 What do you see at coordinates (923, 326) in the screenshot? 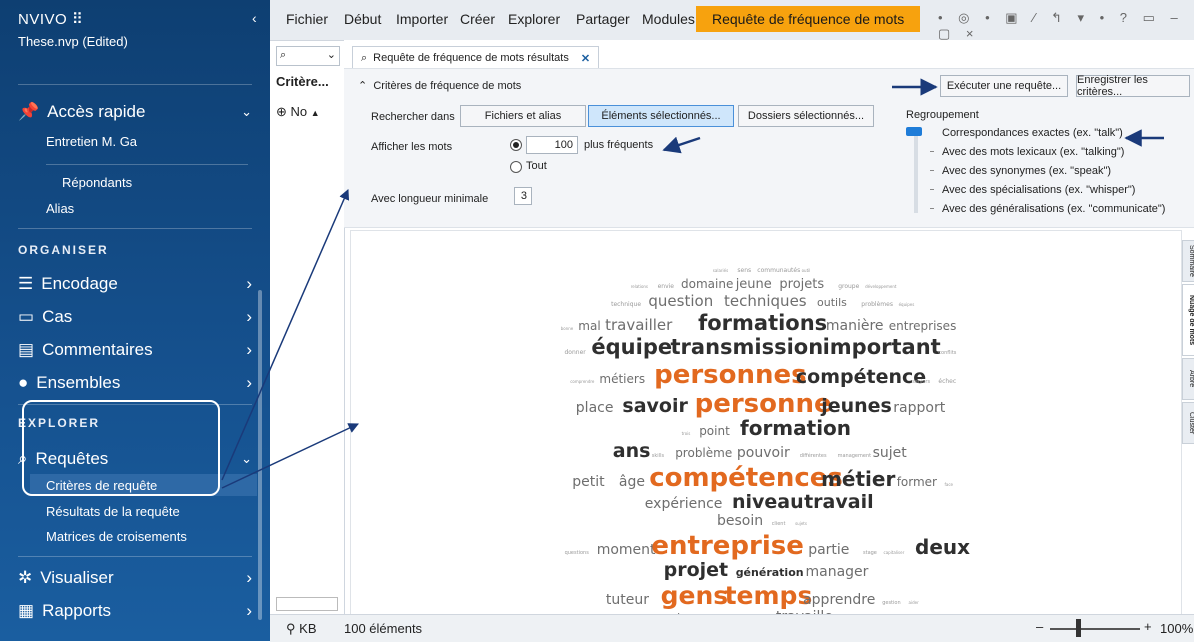
I see `cloud-word: entreprises` at bounding box center [923, 326].